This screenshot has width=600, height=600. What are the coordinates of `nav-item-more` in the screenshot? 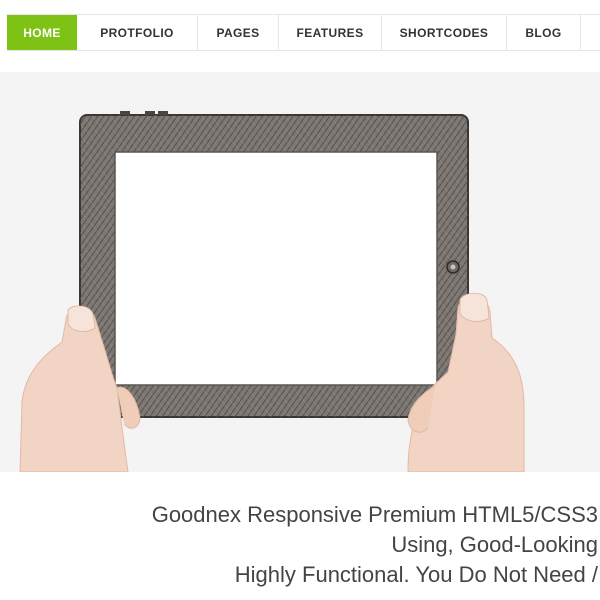 It's located at (590, 32).